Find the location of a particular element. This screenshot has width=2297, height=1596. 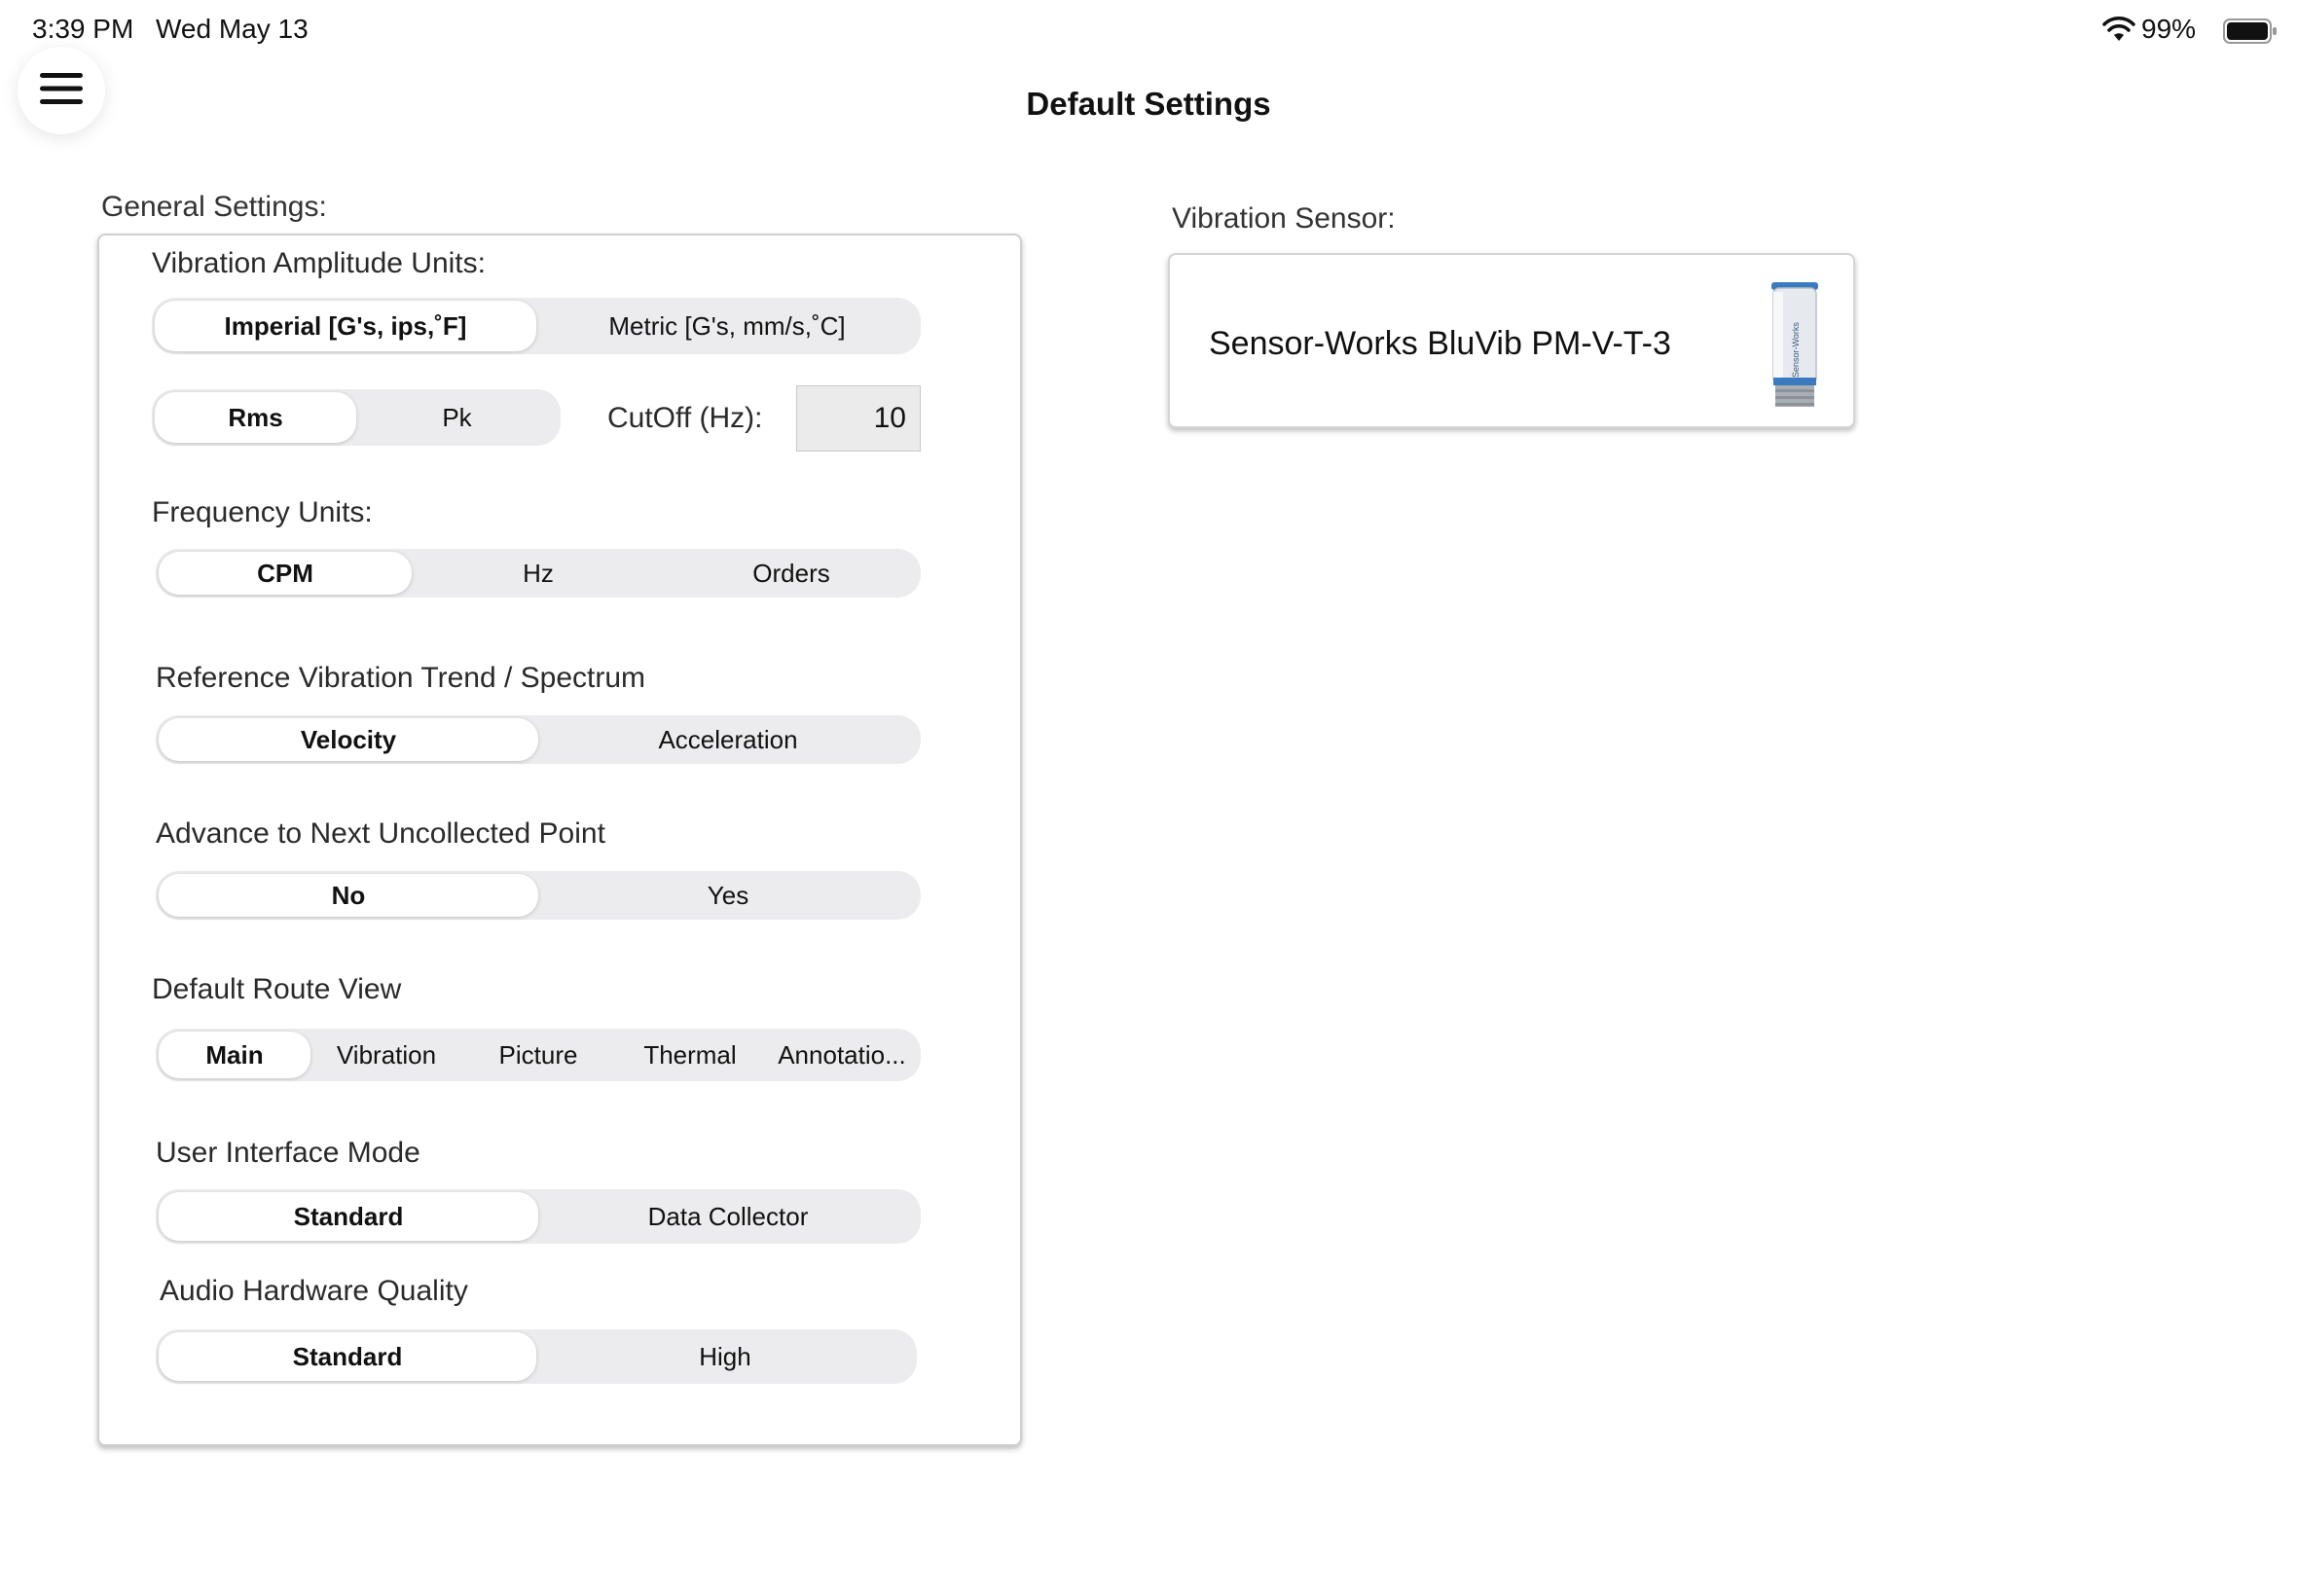

audio-quality-label: Audio Hardware Quality is located at coordinates (314, 1291).